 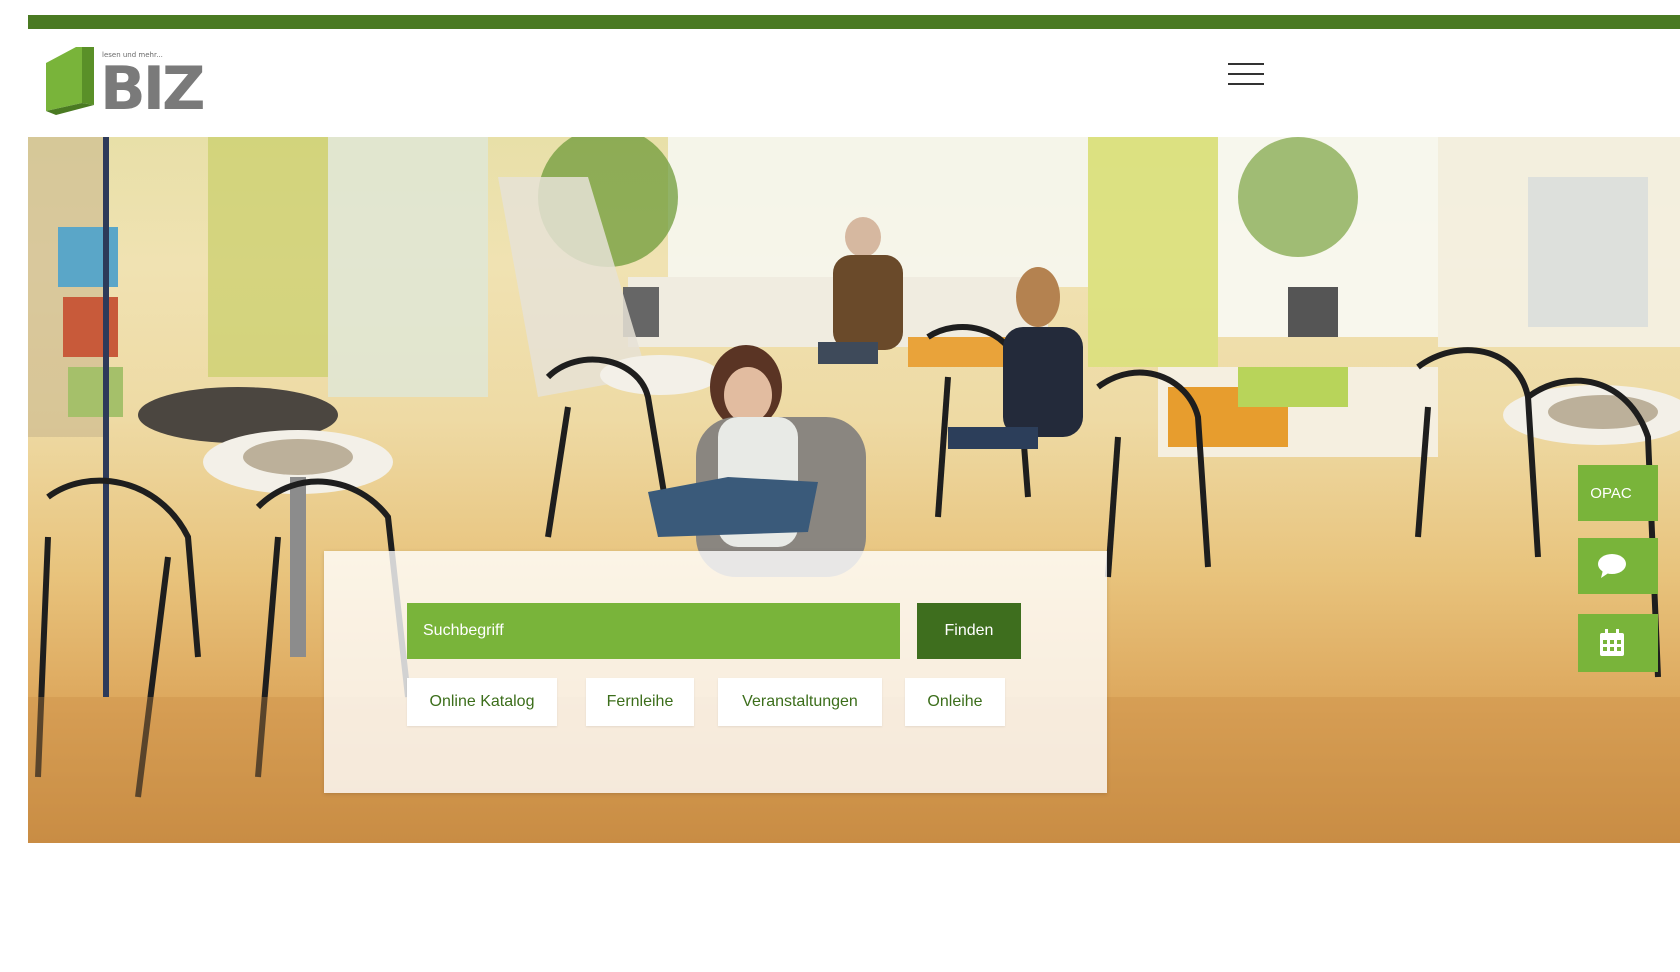 I want to click on biz-logo: lesen und mehr... BIZ, so click(x=128, y=82).